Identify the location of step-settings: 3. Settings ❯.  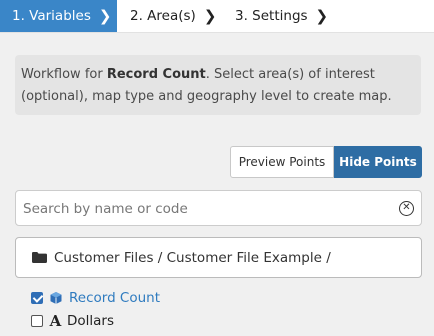
(275, 16).